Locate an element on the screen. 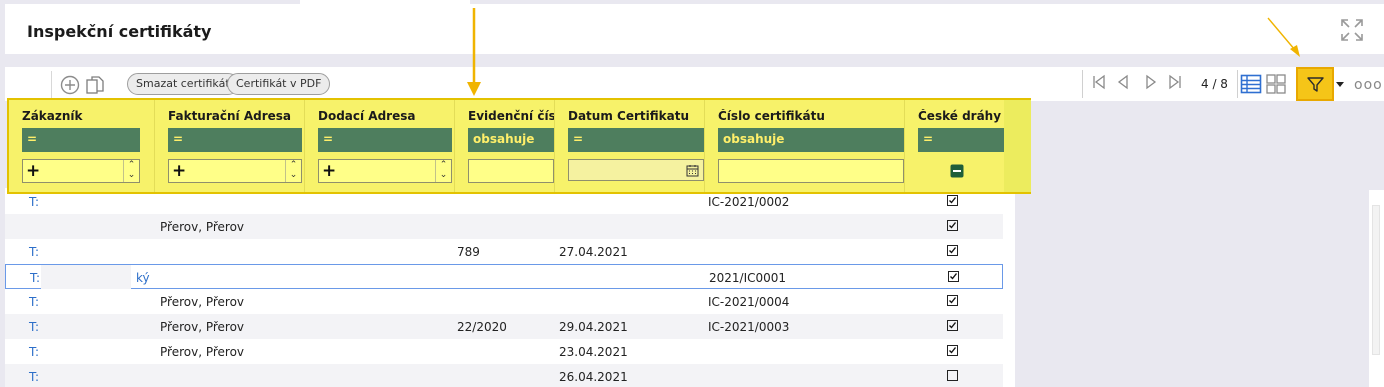  delete-certificate-button: Smazat certifikát is located at coordinates (183, 84).